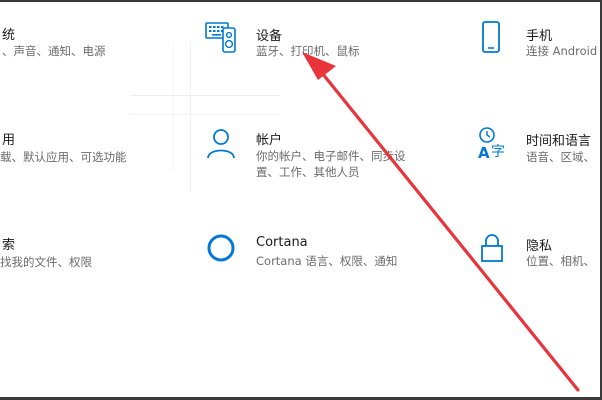  Describe the element at coordinates (327, 261) in the screenshot. I see `tile-description: Cortana 语言、权限、通知` at that location.